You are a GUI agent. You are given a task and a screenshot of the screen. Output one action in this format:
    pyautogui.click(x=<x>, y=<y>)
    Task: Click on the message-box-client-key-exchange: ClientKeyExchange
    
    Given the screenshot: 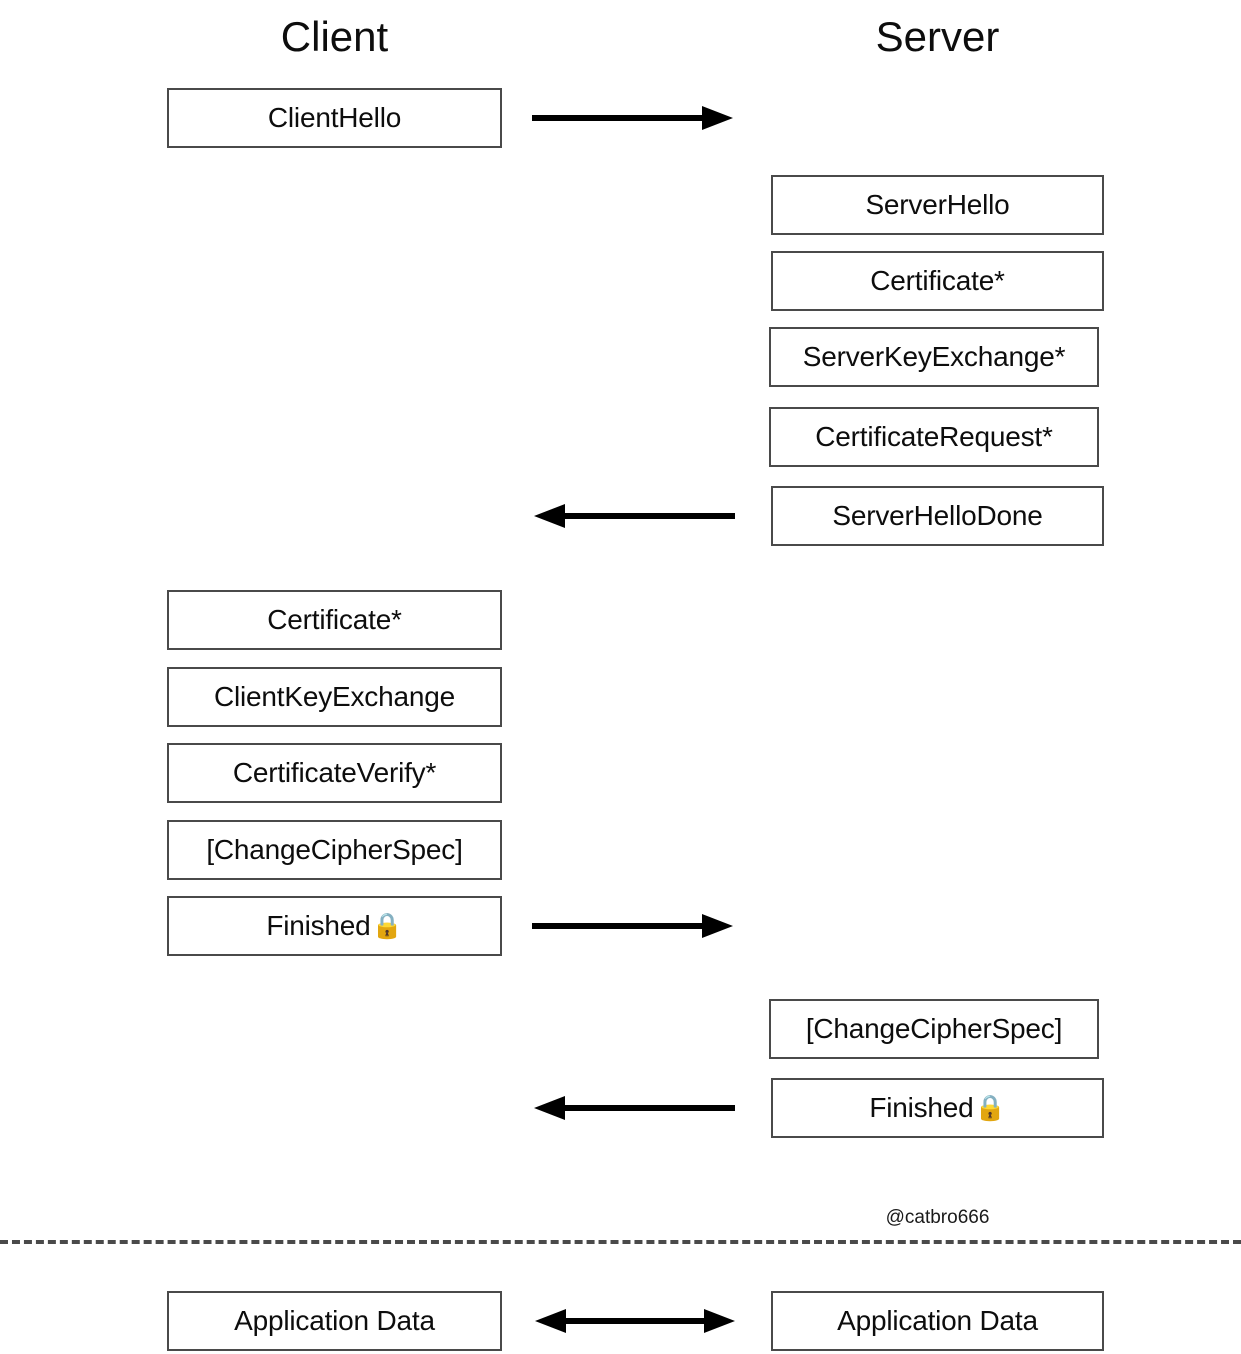 What is the action you would take?
    pyautogui.click(x=334, y=697)
    